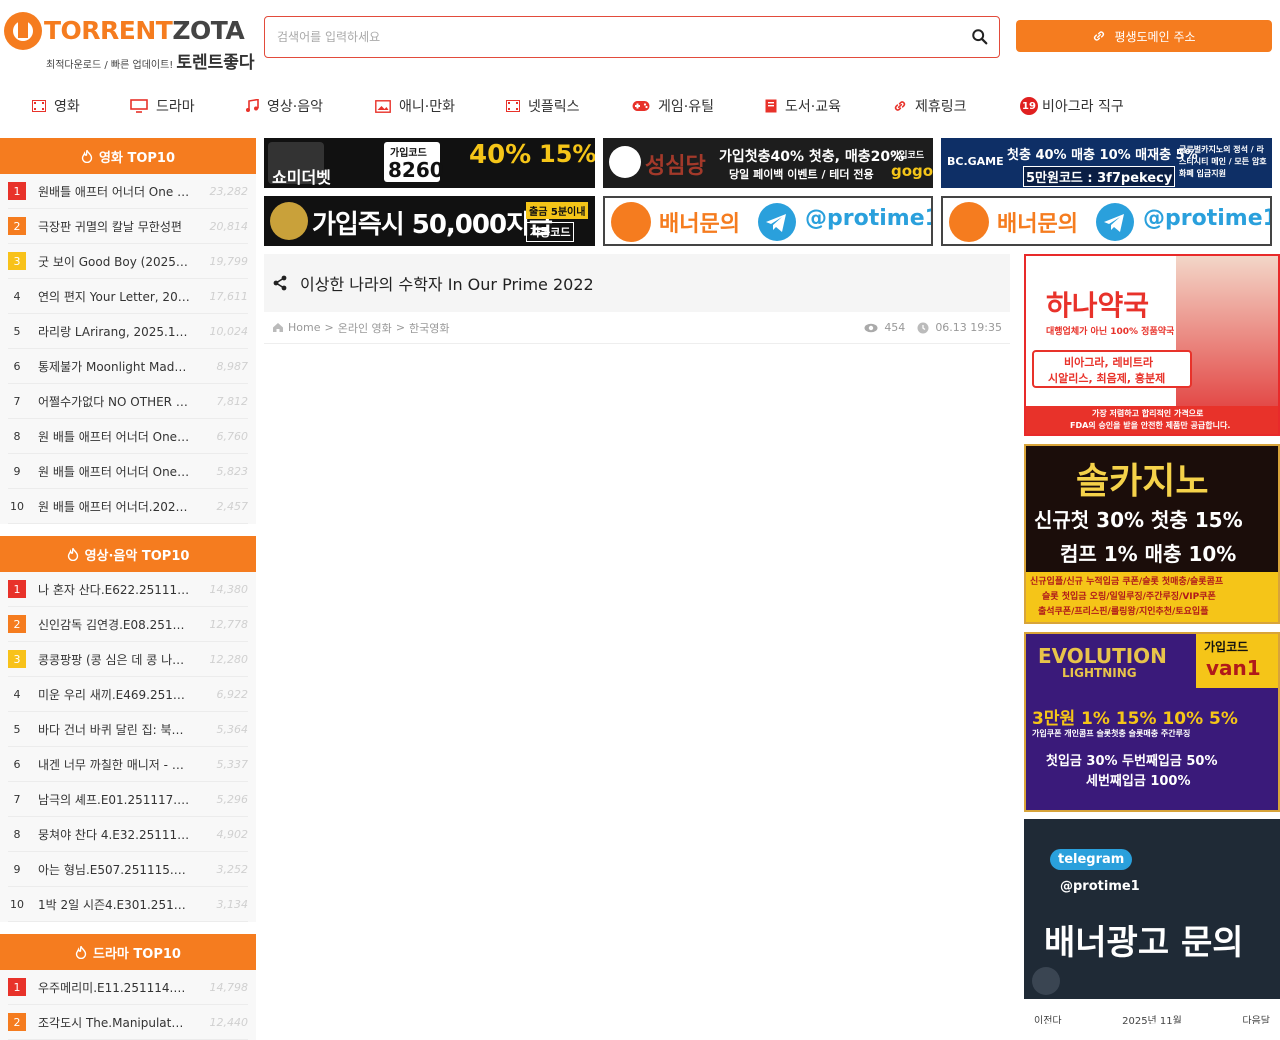 The width and height of the screenshot is (1280, 1040). What do you see at coordinates (229, 624) in the screenshot?
I see `top10-count: 12,778` at bounding box center [229, 624].